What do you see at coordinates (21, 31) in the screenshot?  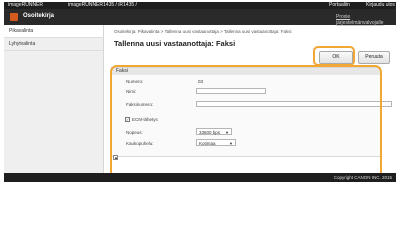 I see `sidebar-item-label: Pikavalinta` at bounding box center [21, 31].